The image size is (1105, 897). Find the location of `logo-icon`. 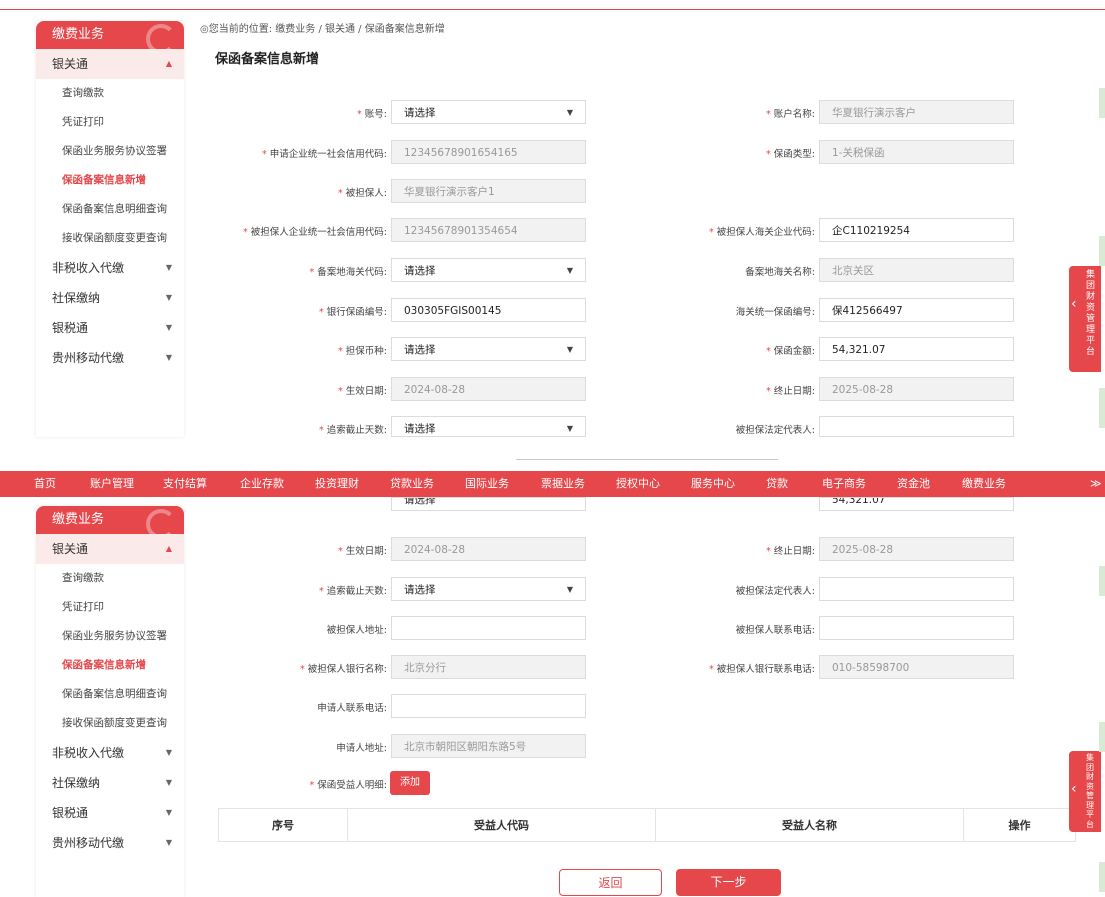

logo-icon is located at coordinates (161, 36).